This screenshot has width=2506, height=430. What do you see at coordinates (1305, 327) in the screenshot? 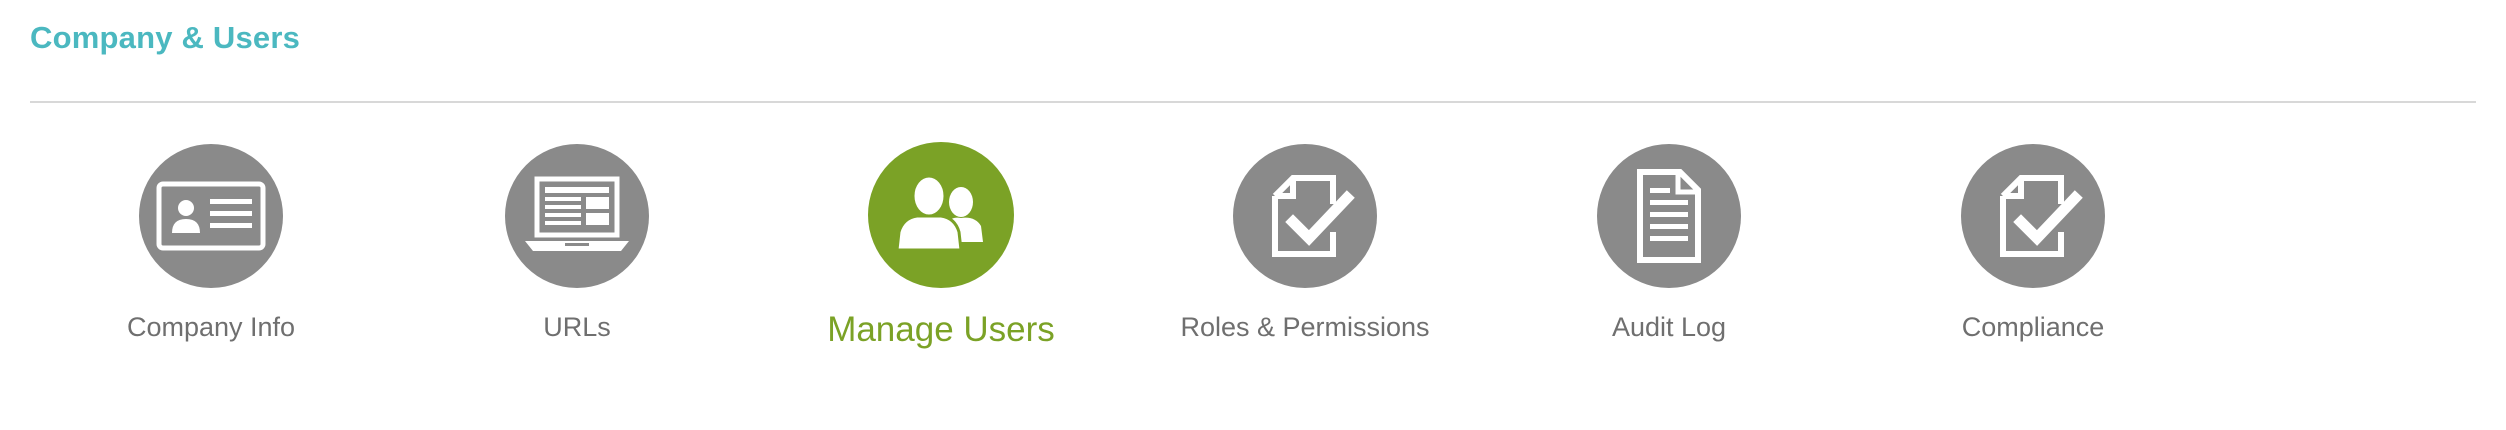
I see `nav-label-roles-permissions: Roles & Permissions` at bounding box center [1305, 327].